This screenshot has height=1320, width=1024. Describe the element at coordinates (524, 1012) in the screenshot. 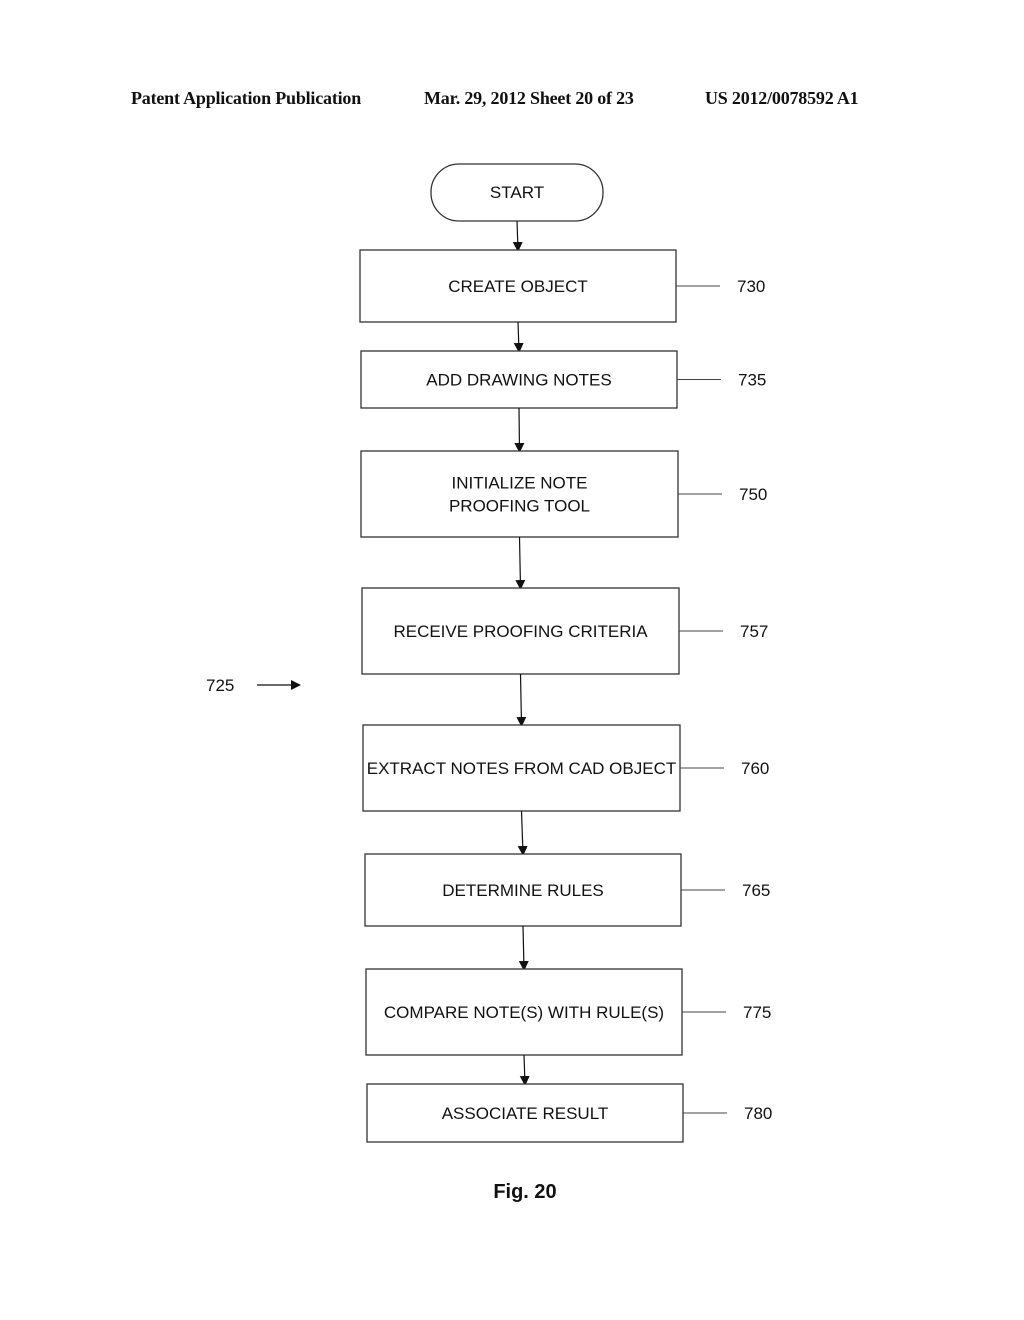

I see `step-label: COMPARE NOTE(S) WITH RULE(S)` at that location.